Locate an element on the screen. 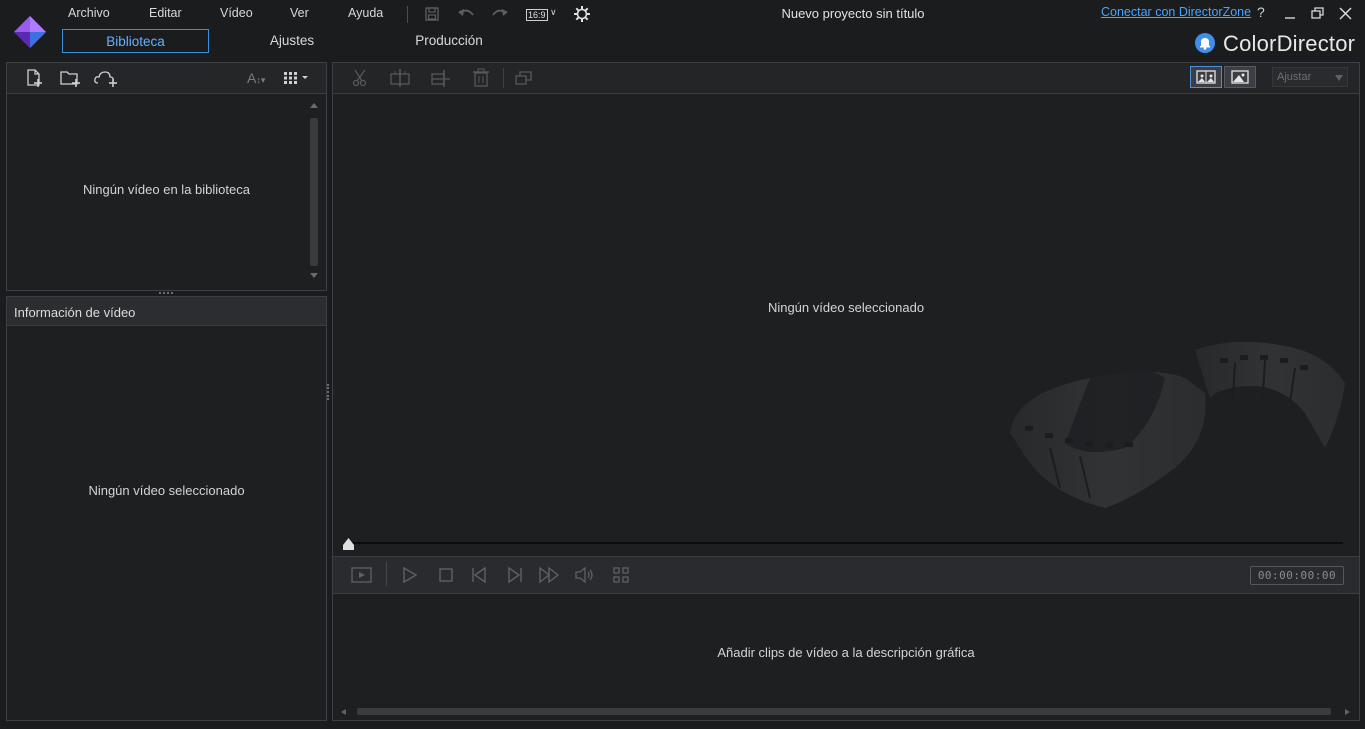 This screenshot has height=729, width=1365. timeline-scrubber-track is located at coordinates (847, 543).